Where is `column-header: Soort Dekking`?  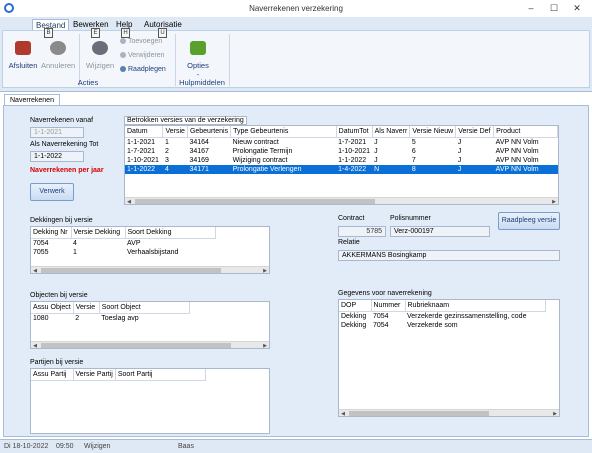
column-header: Soort Dekking is located at coordinates (170, 233).